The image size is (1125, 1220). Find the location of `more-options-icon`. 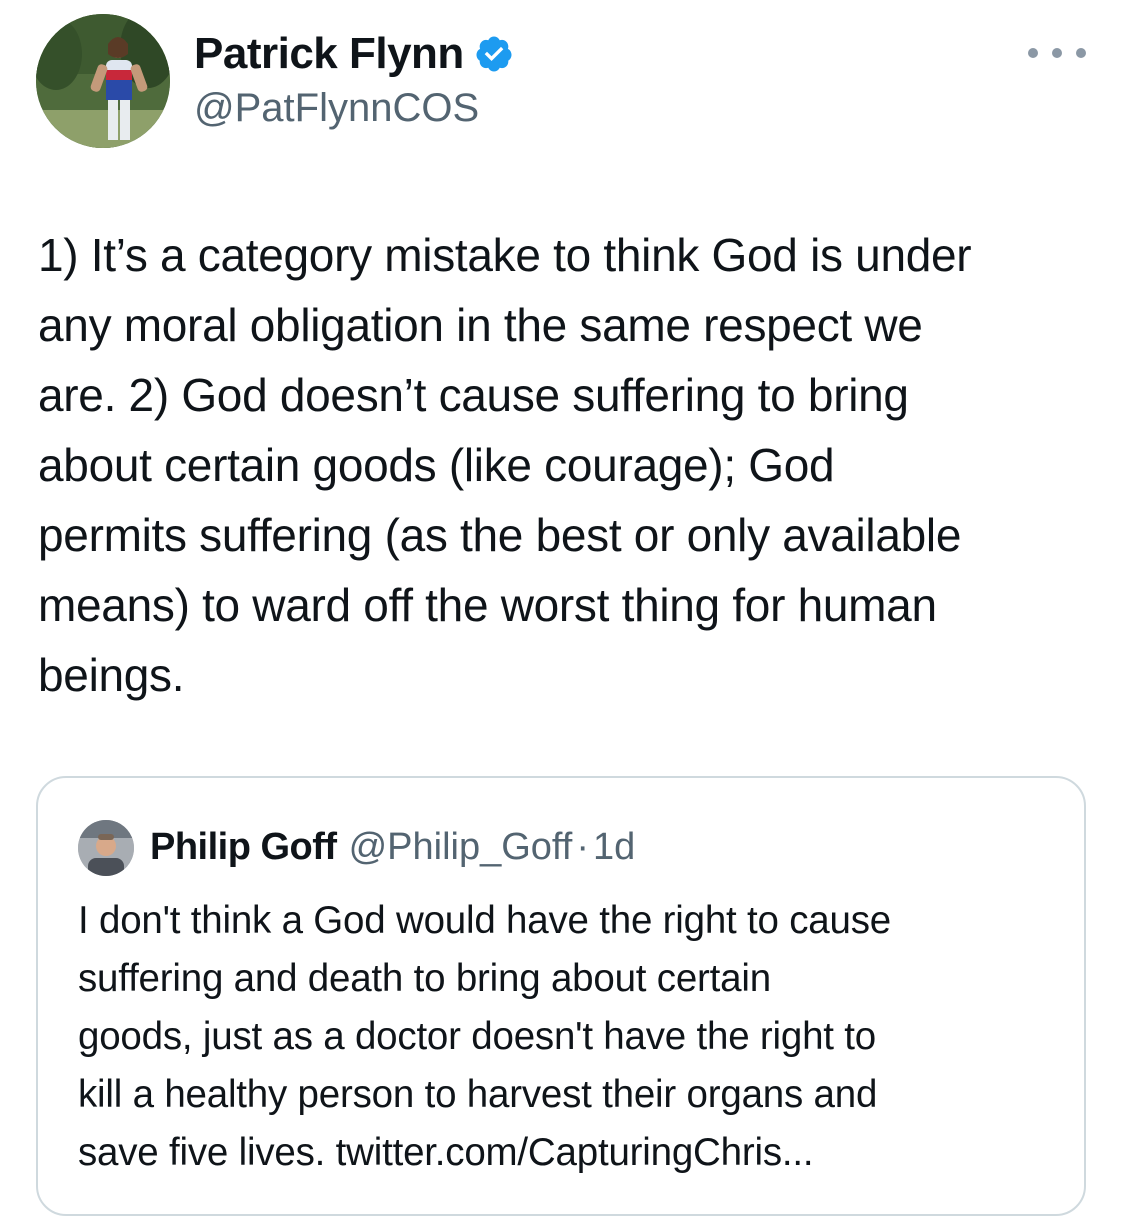

more-options-icon is located at coordinates (1057, 53).